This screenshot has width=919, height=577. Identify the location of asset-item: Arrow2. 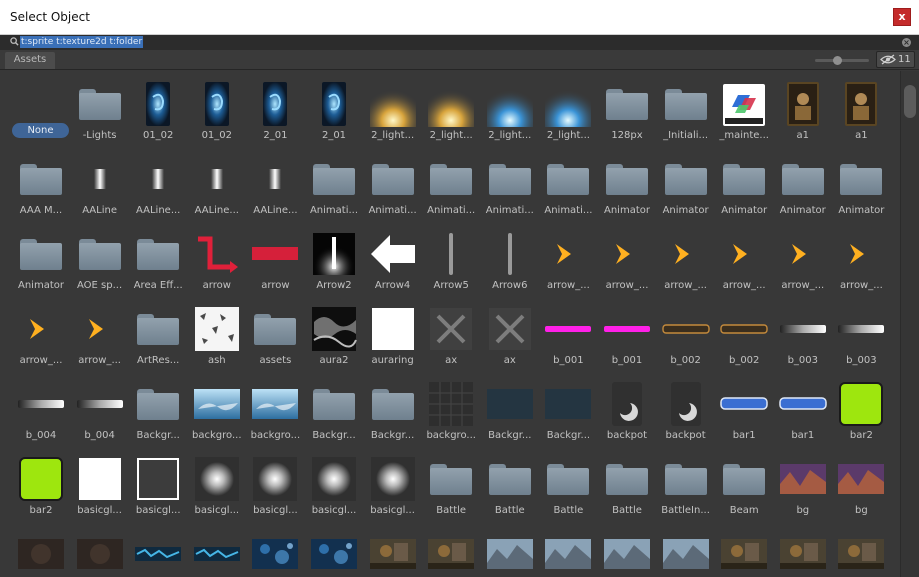
(334, 261).